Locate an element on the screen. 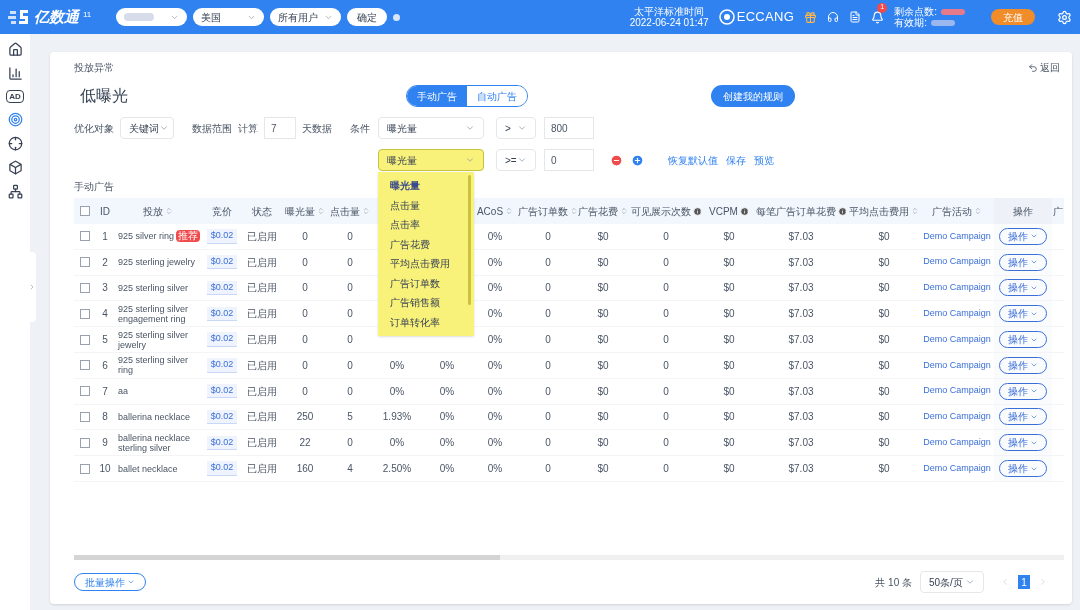 This screenshot has width=1080, height=610. dropdown-option: 订单转化率 is located at coordinates (415, 322).